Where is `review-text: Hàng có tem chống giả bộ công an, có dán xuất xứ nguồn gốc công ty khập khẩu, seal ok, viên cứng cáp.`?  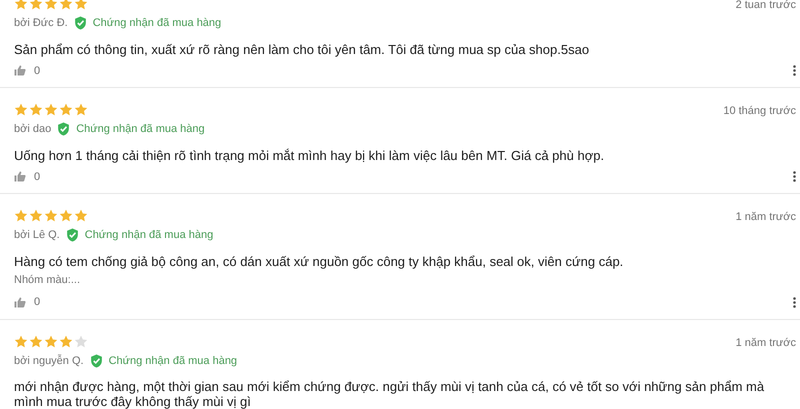
review-text: Hàng có tem chống giả bộ công an, có dán xuất xứ nguồn gốc công ty khập khẩu, seal ok, viên cứng cáp. is located at coordinates (319, 261).